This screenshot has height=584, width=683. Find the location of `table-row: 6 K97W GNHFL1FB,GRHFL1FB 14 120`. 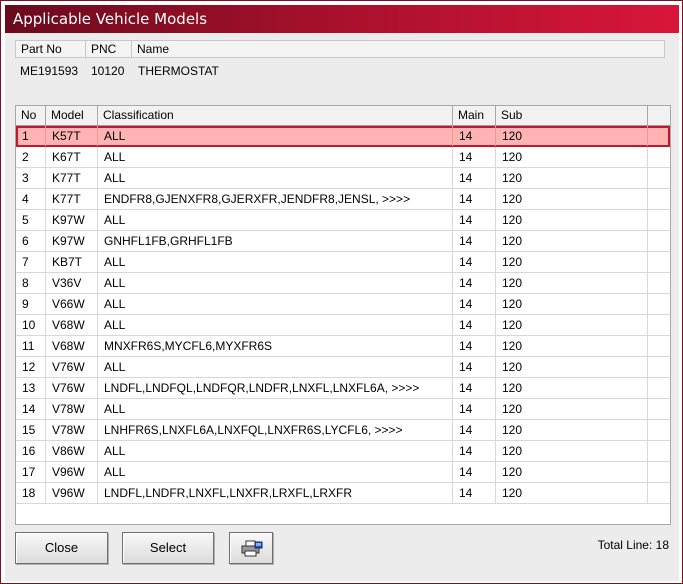

table-row: 6 K97W GNHFL1FB,GRHFL1FB 14 120 is located at coordinates (343, 241).